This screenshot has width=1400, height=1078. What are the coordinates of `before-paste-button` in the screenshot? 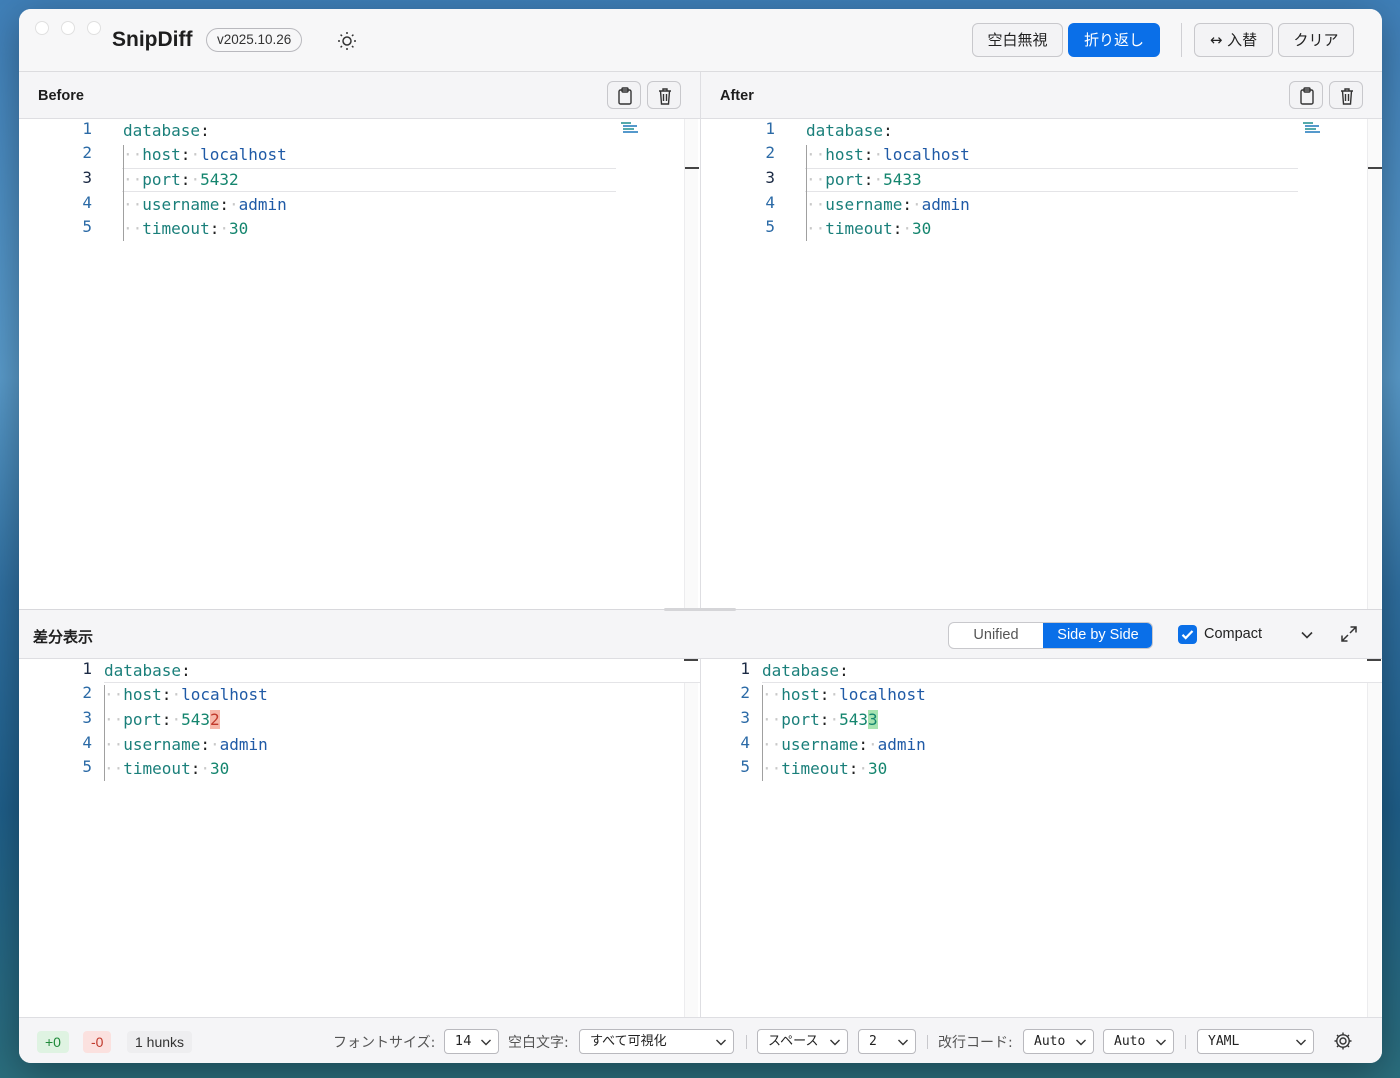 It's located at (624, 95).